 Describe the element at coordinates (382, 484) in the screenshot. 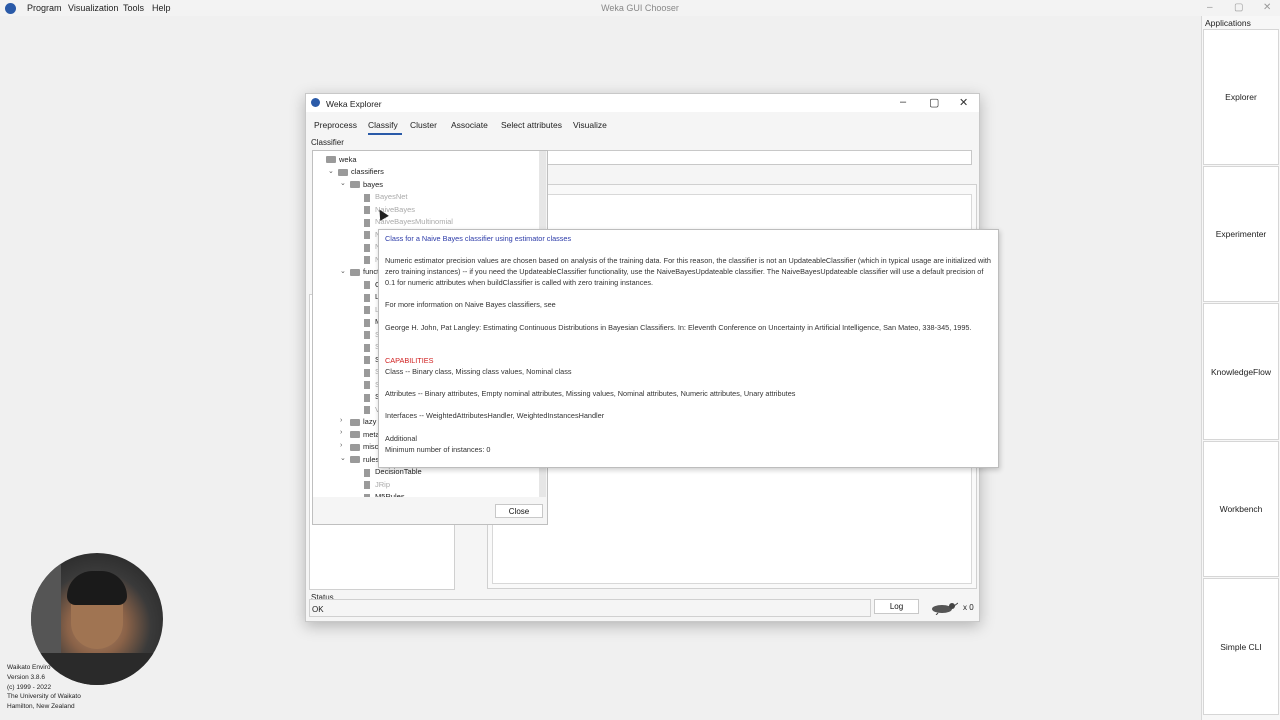

I see `tree-node-label: JRip` at that location.